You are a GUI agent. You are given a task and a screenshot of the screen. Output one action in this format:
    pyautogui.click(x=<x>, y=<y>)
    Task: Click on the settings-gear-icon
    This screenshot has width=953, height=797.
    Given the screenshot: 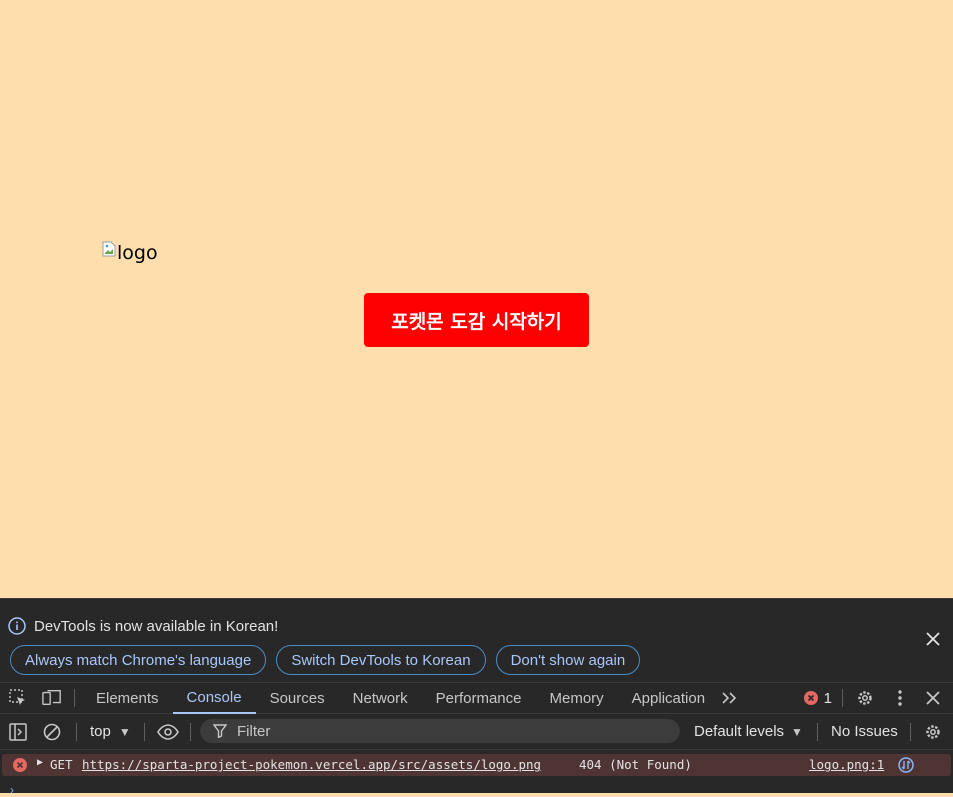 What is the action you would take?
    pyautogui.click(x=865, y=698)
    